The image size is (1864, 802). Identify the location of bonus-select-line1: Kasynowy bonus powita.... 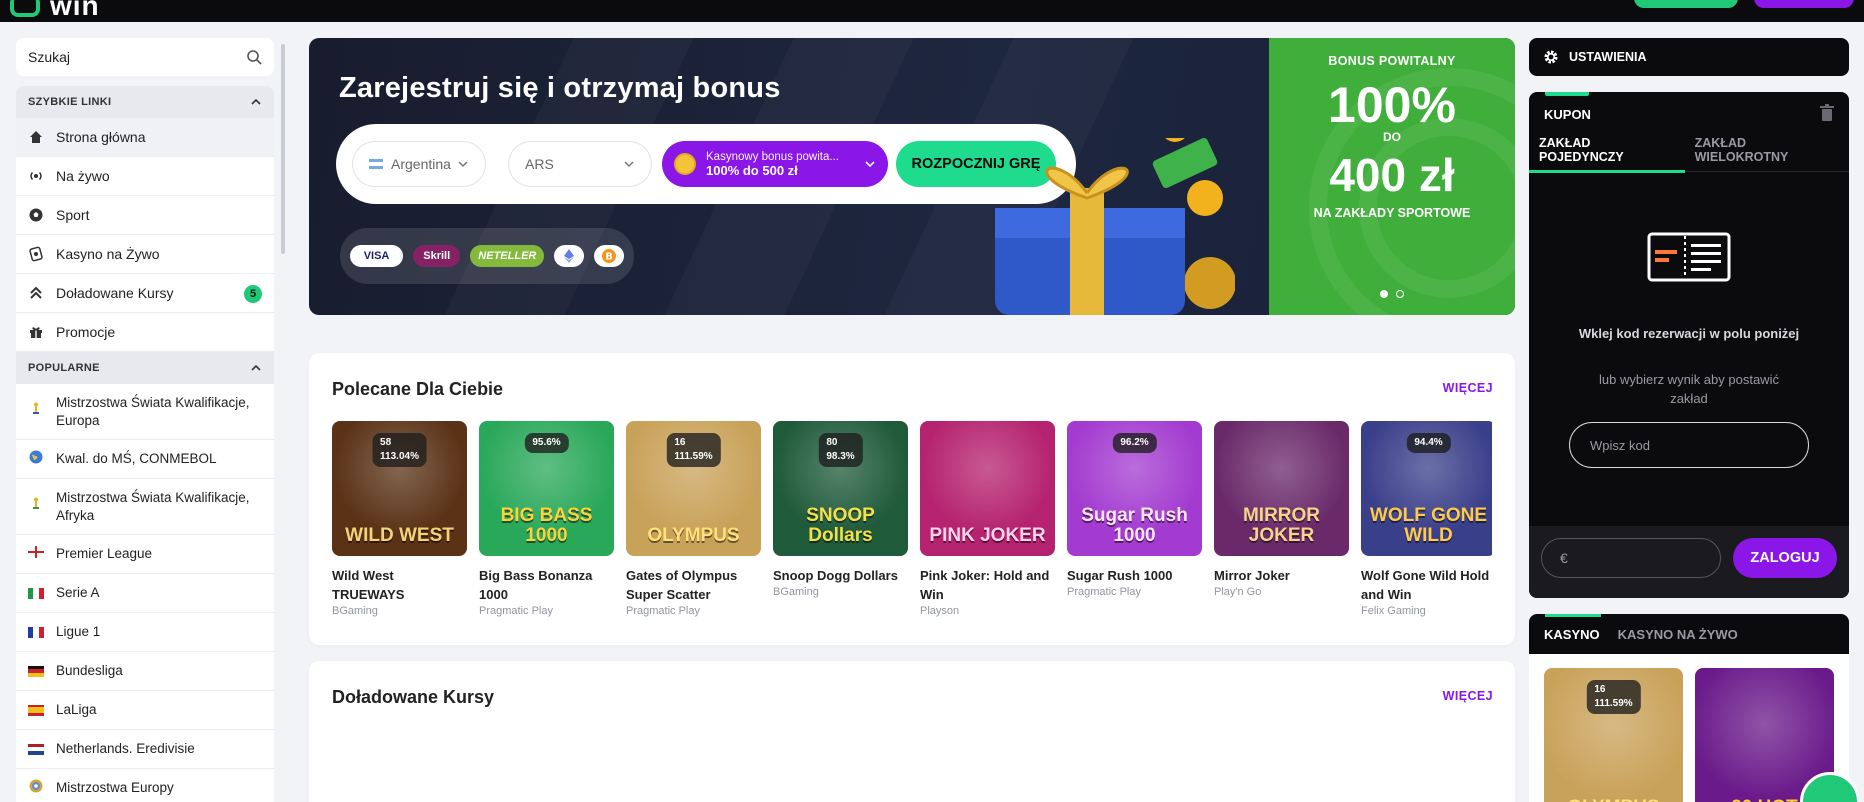
(772, 156).